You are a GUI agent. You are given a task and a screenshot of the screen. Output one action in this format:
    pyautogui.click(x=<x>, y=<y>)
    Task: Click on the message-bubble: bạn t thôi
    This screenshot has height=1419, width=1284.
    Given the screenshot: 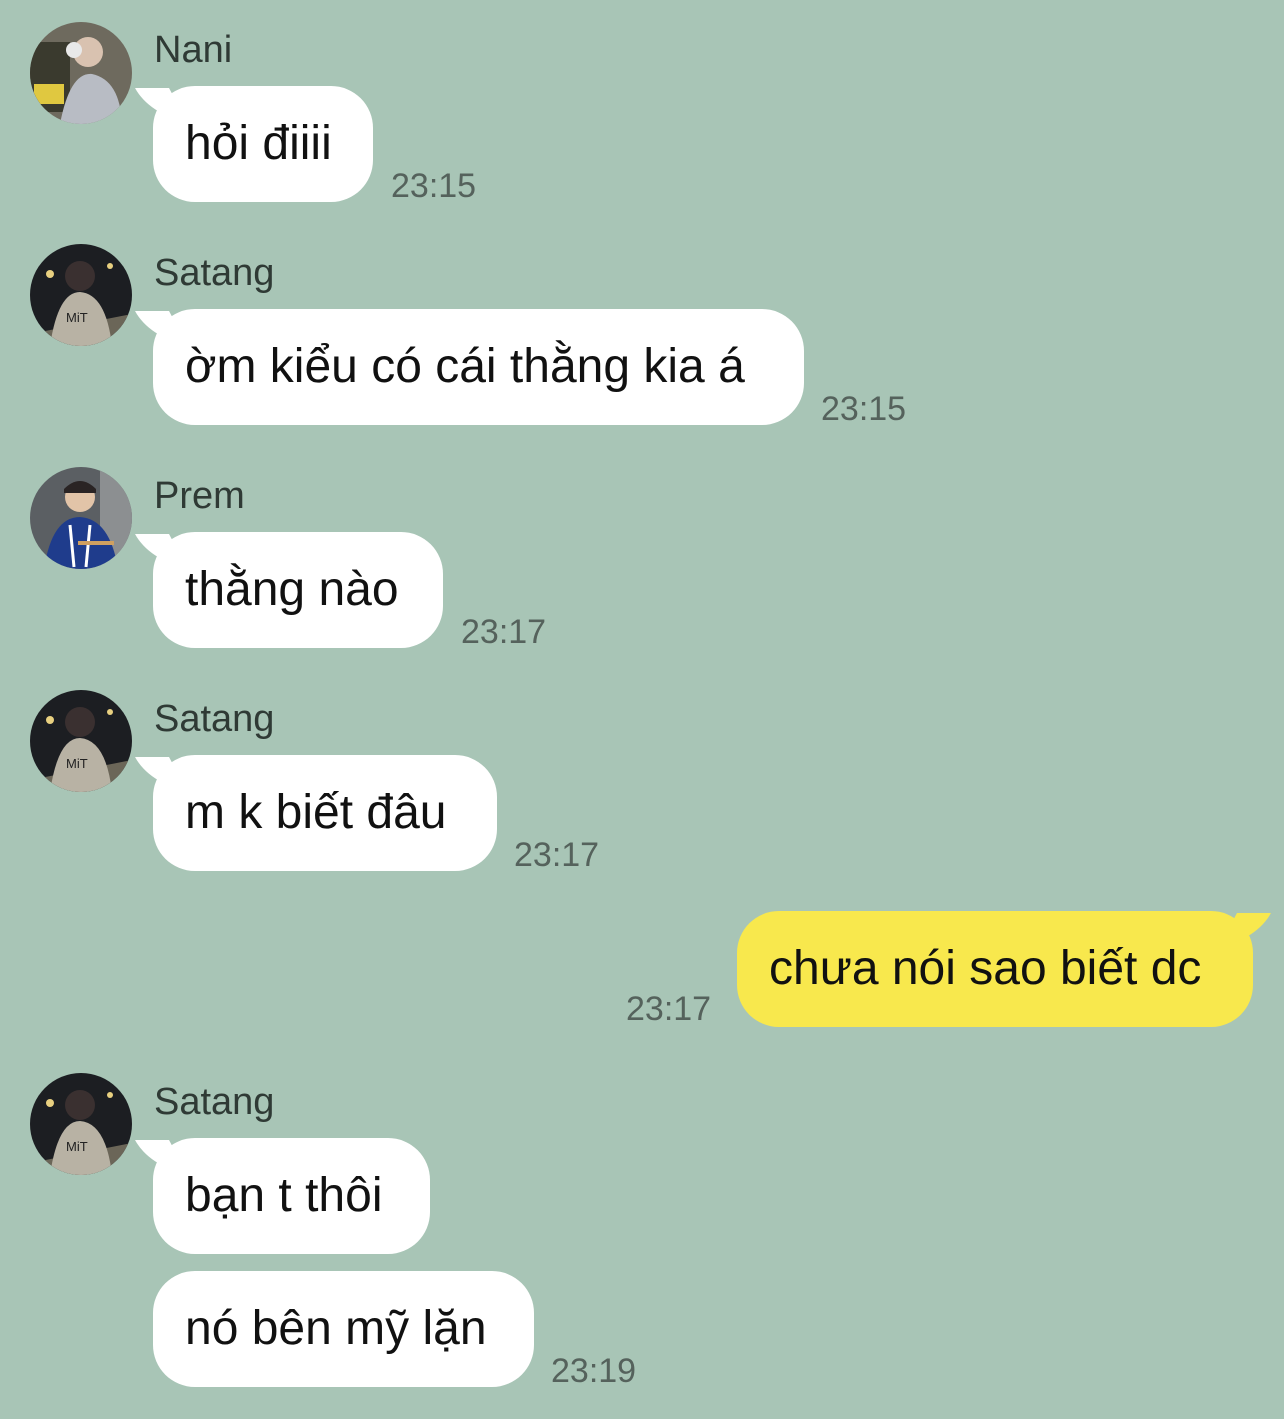 What is the action you would take?
    pyautogui.click(x=291, y=1196)
    